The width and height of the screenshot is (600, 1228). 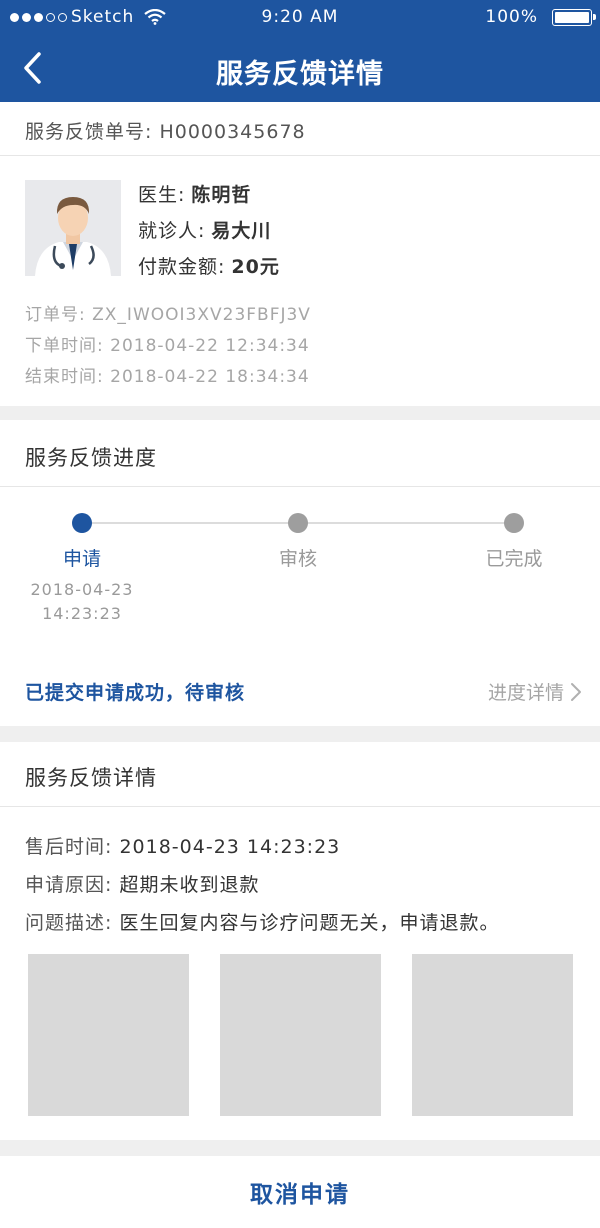 What do you see at coordinates (201, 315) in the screenshot?
I see `order-number: ZX_IWOOI3XV23FBFJ3V` at bounding box center [201, 315].